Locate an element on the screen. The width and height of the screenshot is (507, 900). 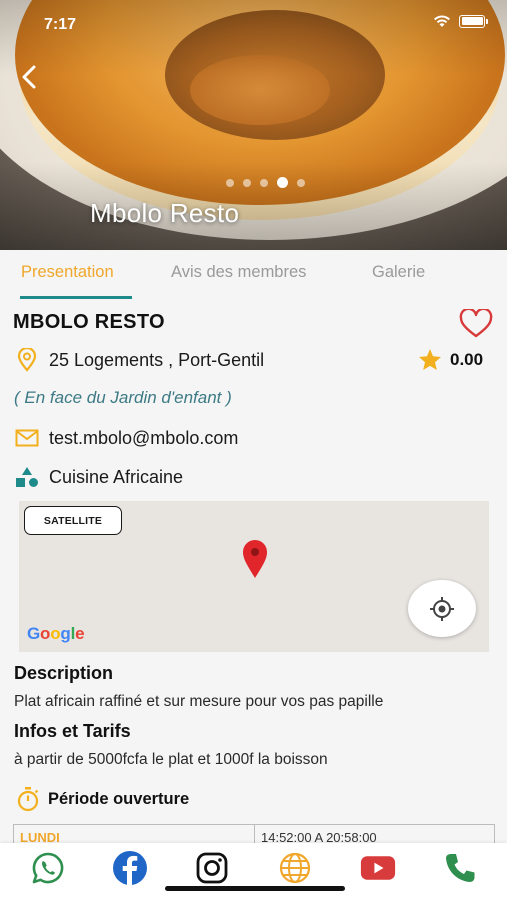
mail-icon is located at coordinates (27, 438).